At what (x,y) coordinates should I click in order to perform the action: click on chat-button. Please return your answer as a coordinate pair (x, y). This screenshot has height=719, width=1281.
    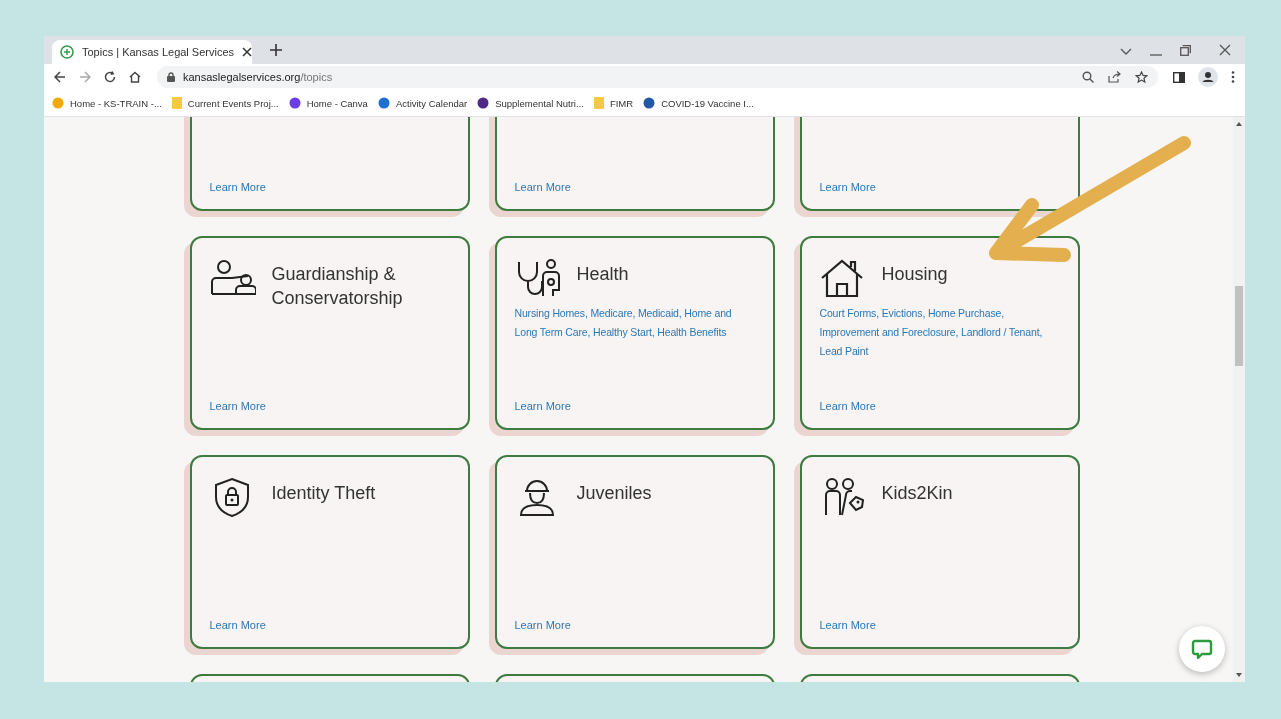
    Looking at the image, I should click on (1202, 649).